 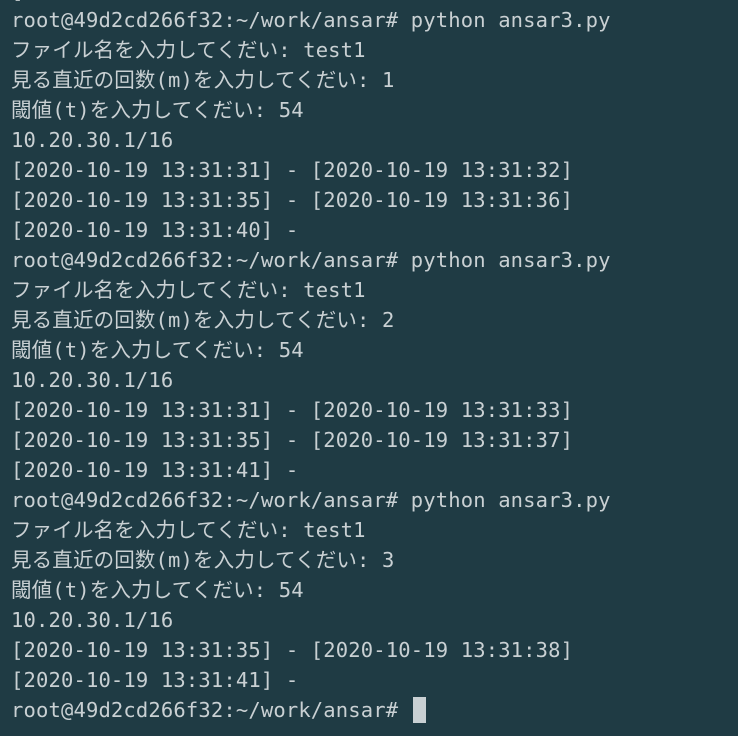 I want to click on terminal-line: 見る直近の回数(m)を入力してくだい: 1, so click(x=203, y=80).